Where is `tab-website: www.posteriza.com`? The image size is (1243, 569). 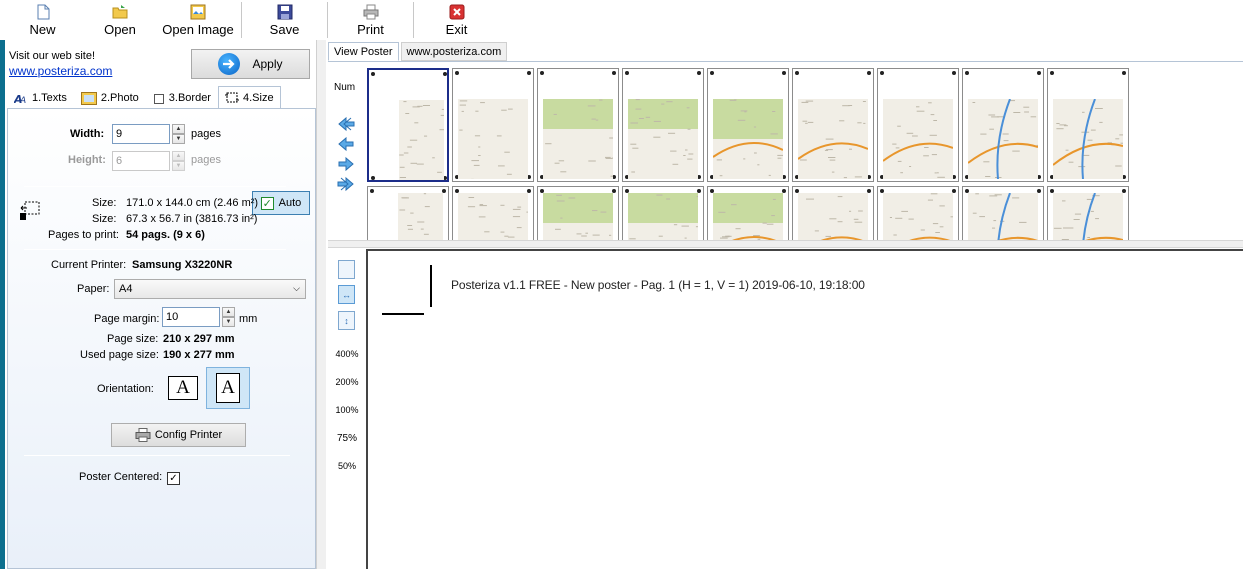
tab-website: www.posteriza.com is located at coordinates (454, 51).